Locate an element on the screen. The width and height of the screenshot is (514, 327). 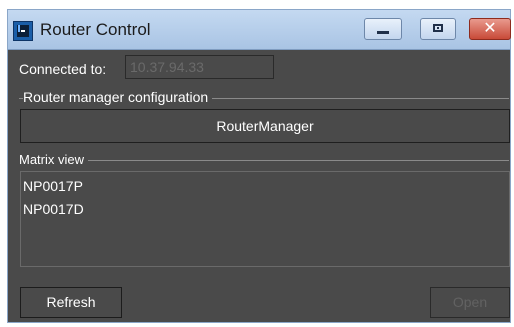
connected-to-label: Connected to: is located at coordinates (63, 69).